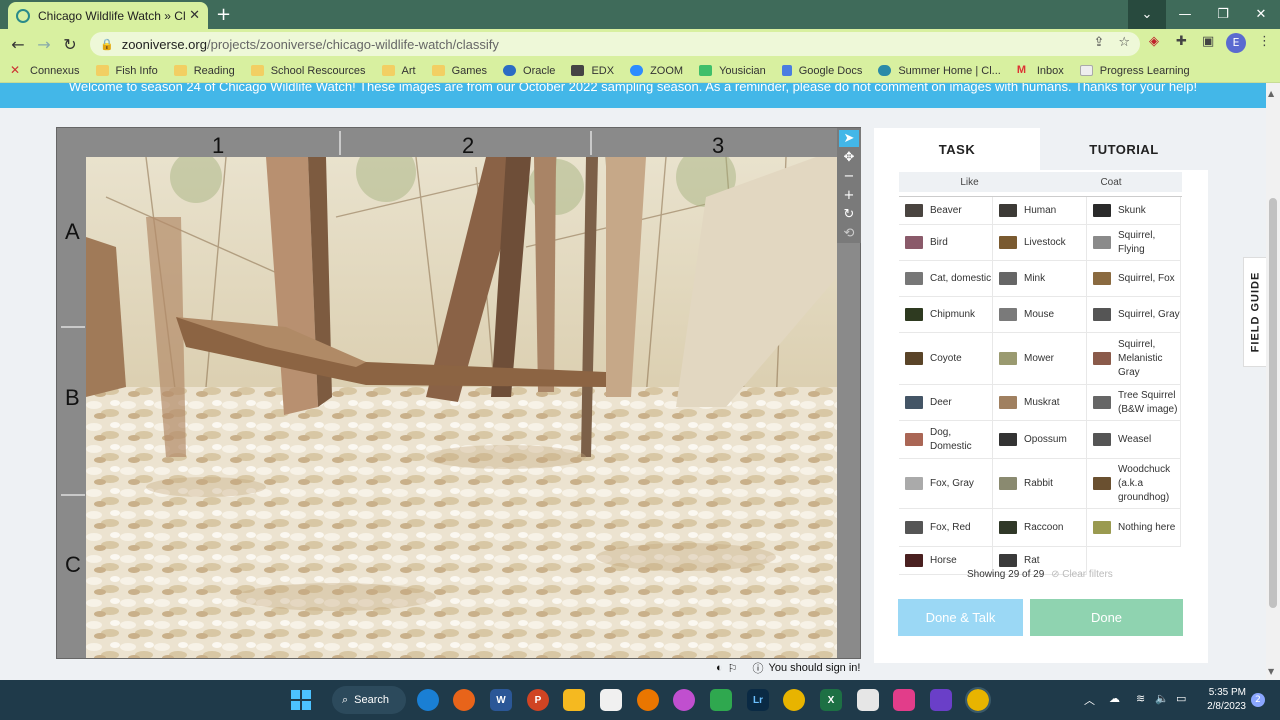  What do you see at coordinates (831, 700) in the screenshot?
I see `excel-icon: X` at bounding box center [831, 700].